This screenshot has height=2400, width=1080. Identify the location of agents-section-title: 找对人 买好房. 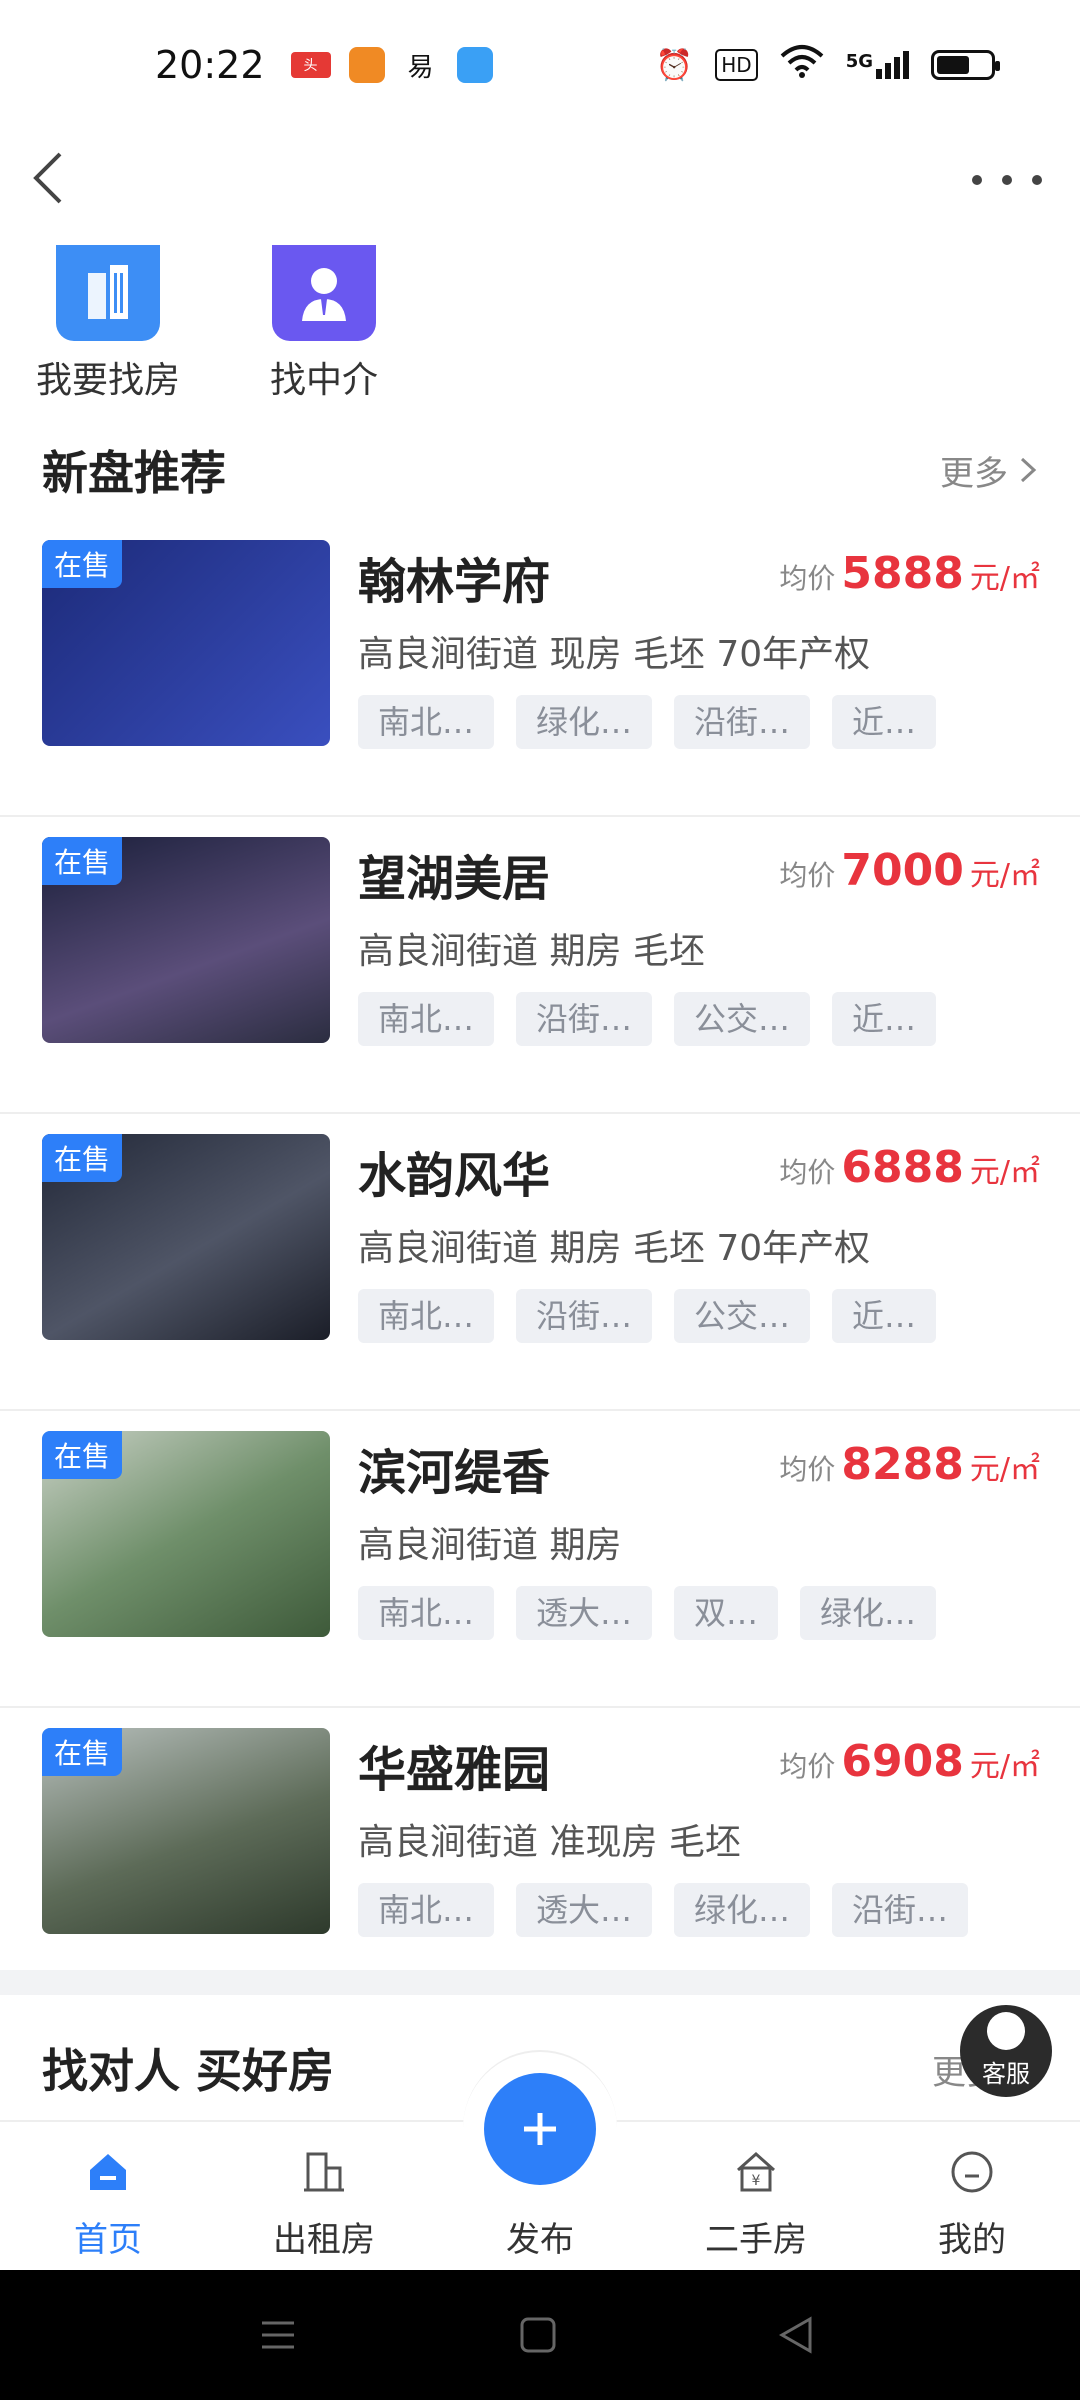
(188, 2071).